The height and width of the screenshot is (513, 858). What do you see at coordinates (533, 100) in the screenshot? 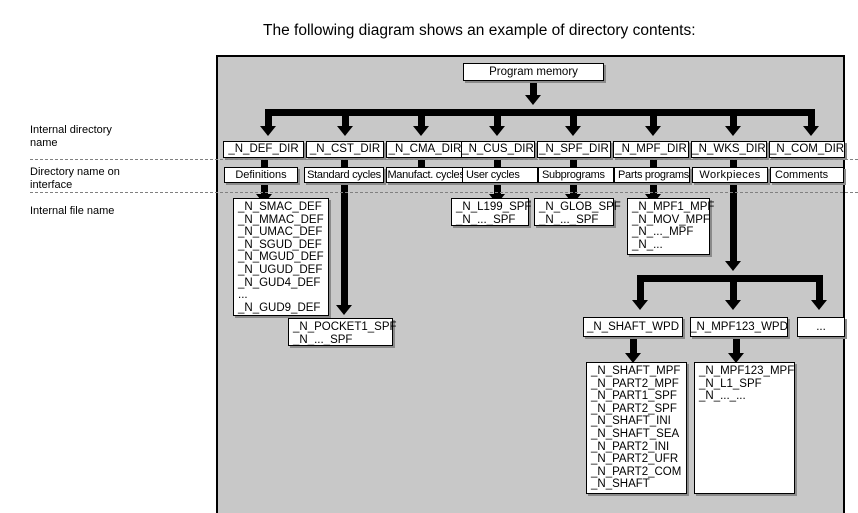
I see `root-connector-arrowhead` at bounding box center [533, 100].